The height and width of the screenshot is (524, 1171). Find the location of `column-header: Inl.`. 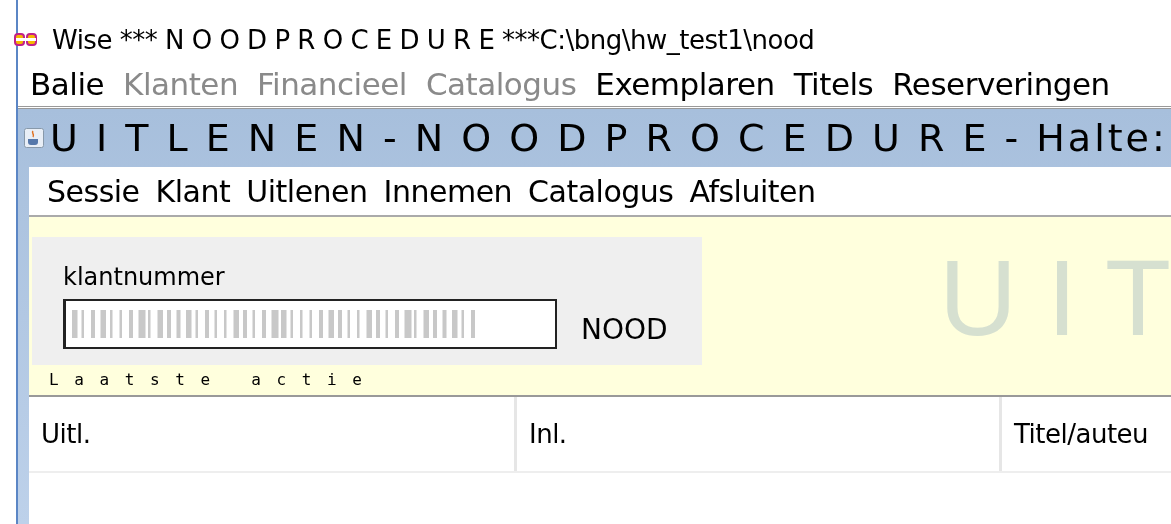

column-header: Inl. is located at coordinates (759, 434).